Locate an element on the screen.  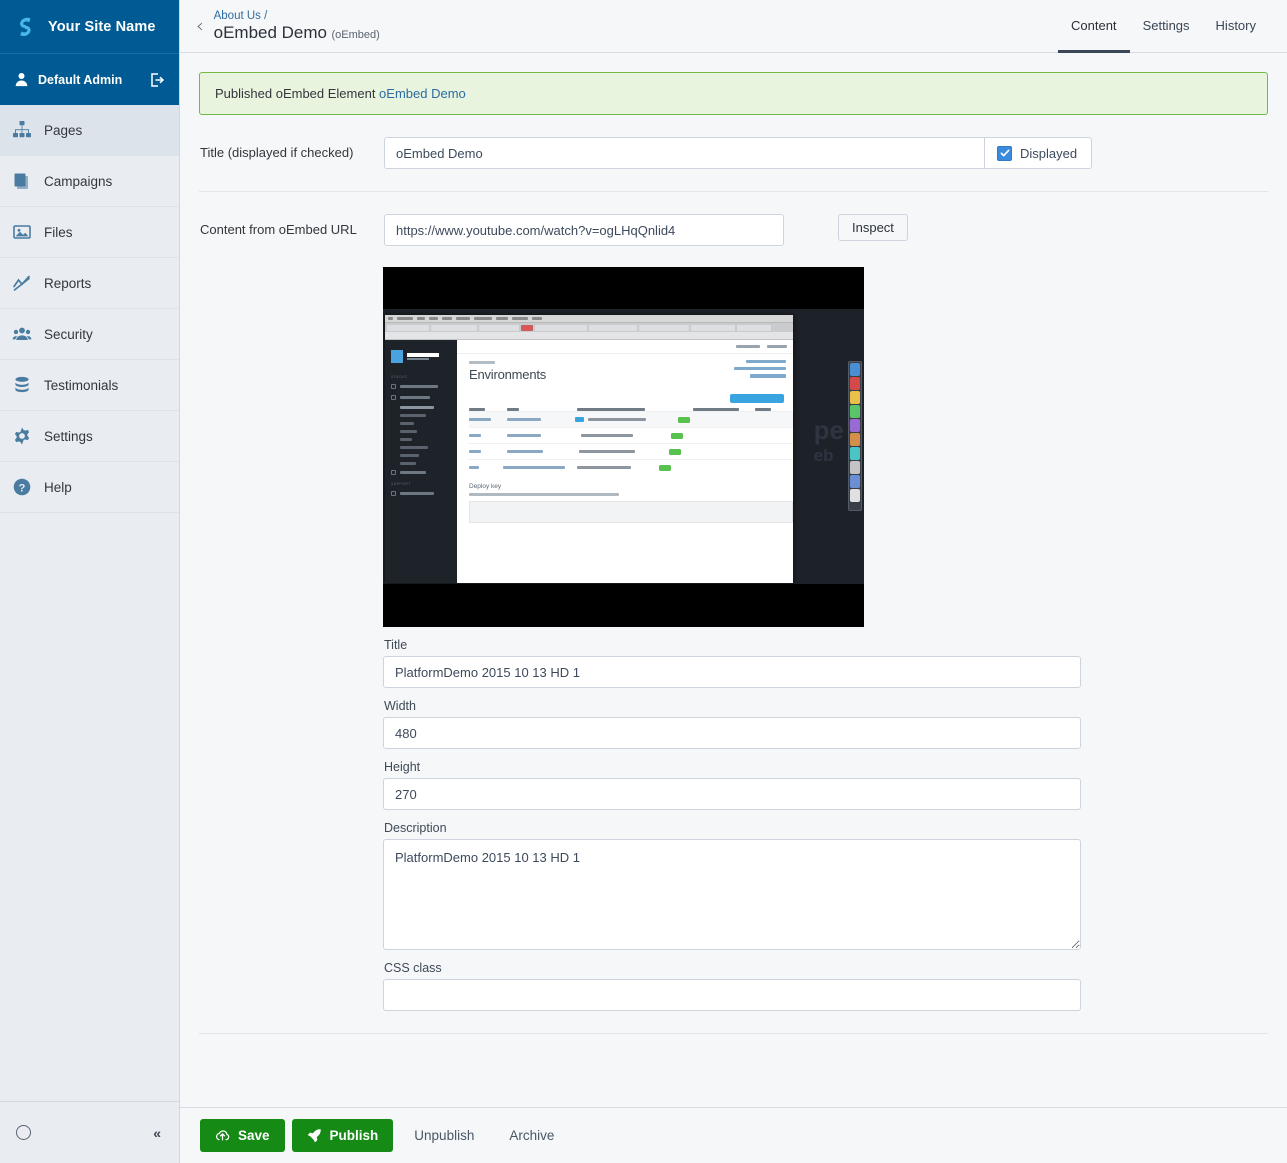
platform-header-links is located at coordinates (760, 369).